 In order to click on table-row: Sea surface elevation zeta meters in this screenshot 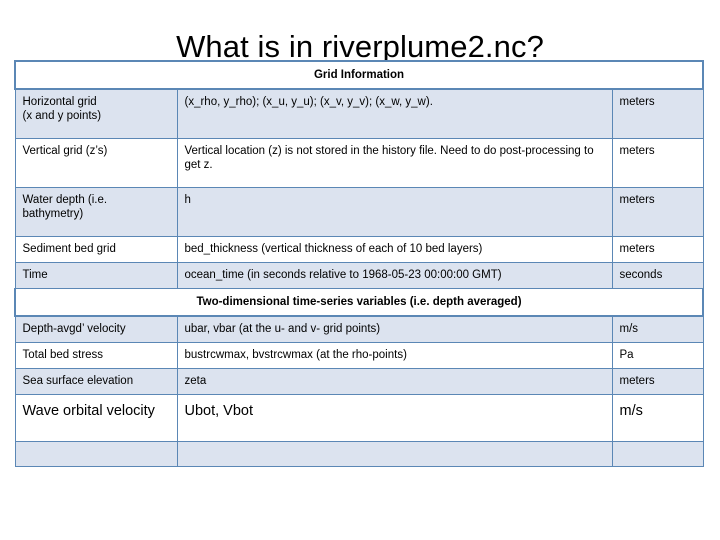, I will do `click(359, 381)`.